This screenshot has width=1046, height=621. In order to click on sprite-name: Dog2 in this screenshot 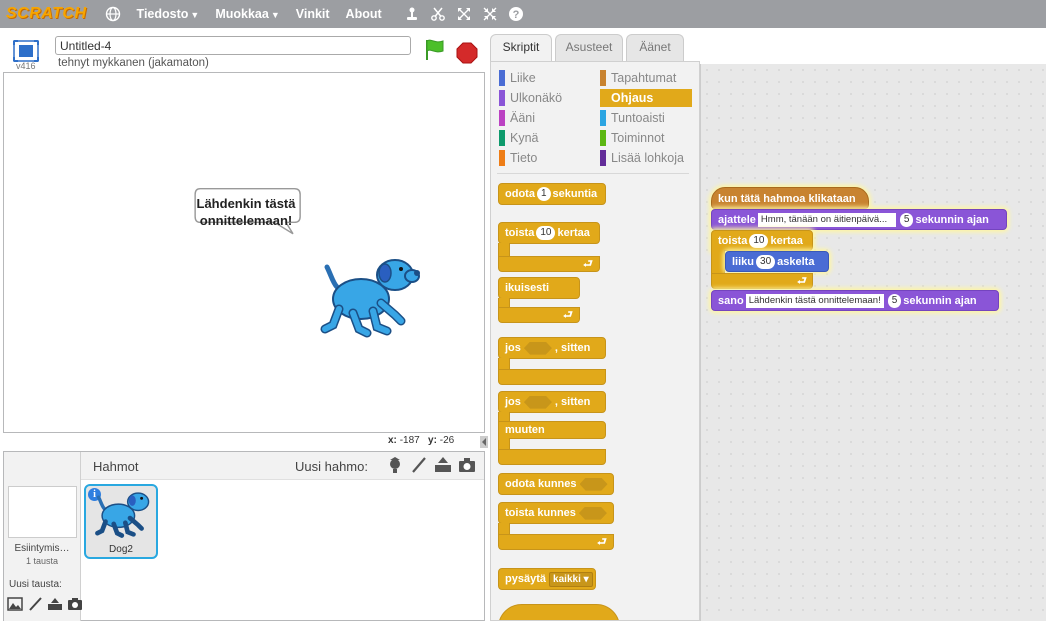, I will do `click(121, 549)`.